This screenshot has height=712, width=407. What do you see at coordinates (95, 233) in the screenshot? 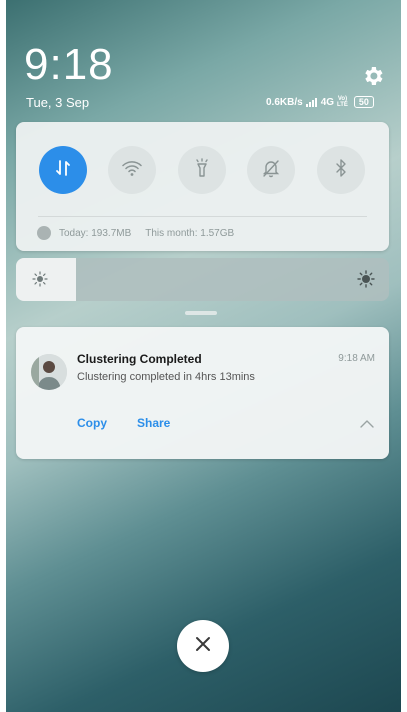
I see `data-usage-today: Today: 193.7MB` at bounding box center [95, 233].